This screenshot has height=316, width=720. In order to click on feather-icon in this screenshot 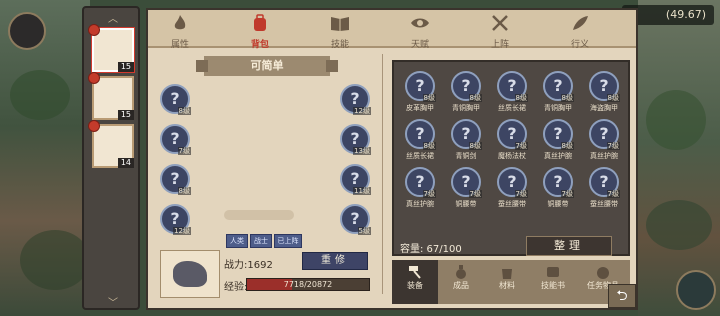, I will do `click(580, 23)`.